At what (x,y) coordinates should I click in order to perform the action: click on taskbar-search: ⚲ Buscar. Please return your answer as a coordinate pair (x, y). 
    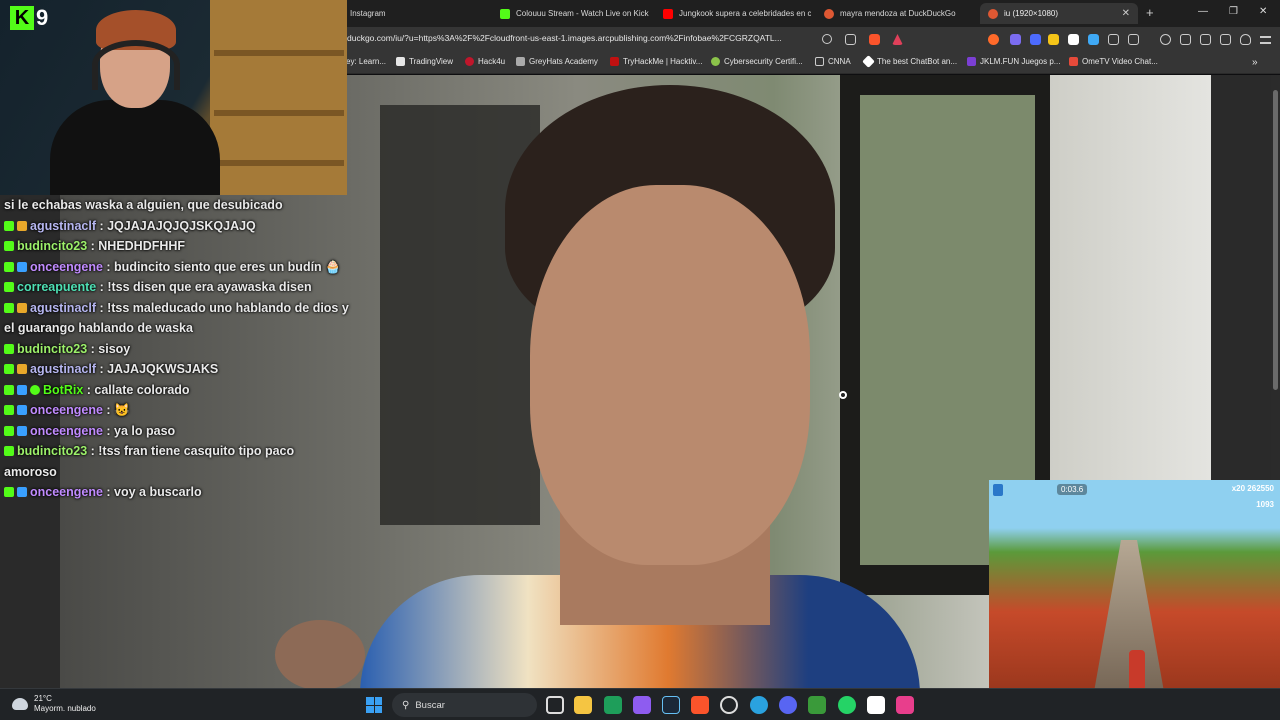
    Looking at the image, I should click on (464, 705).